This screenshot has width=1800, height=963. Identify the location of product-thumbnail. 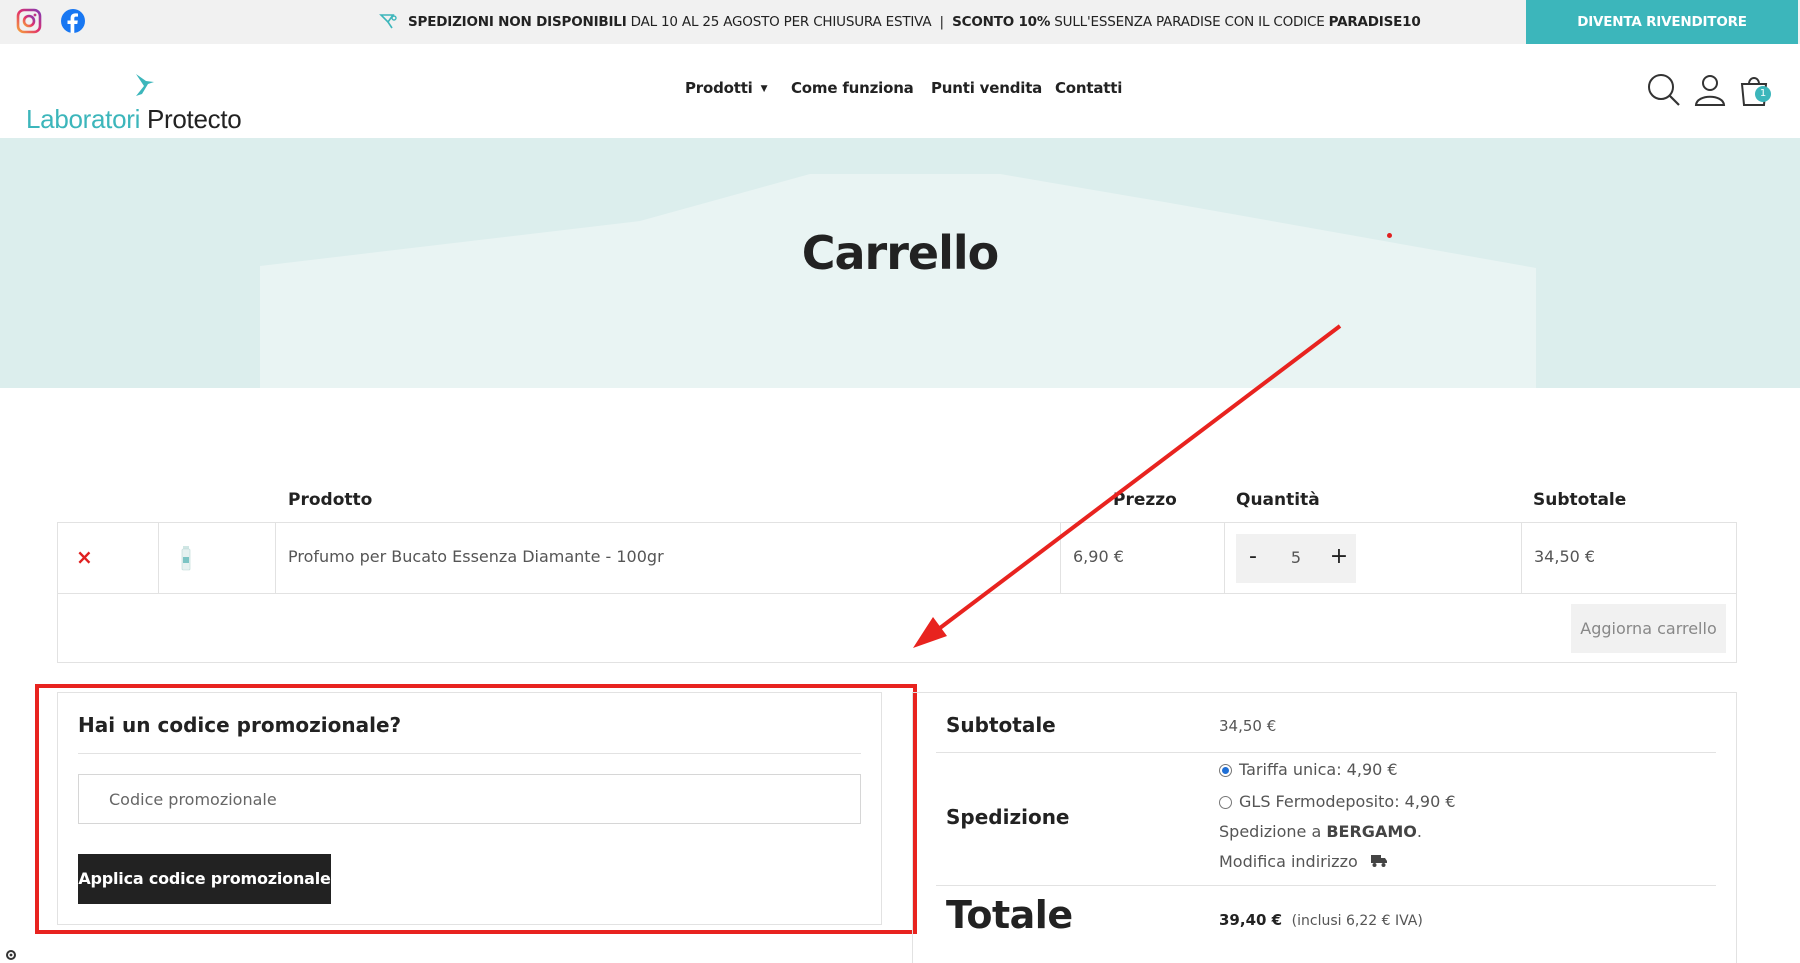
(186, 558).